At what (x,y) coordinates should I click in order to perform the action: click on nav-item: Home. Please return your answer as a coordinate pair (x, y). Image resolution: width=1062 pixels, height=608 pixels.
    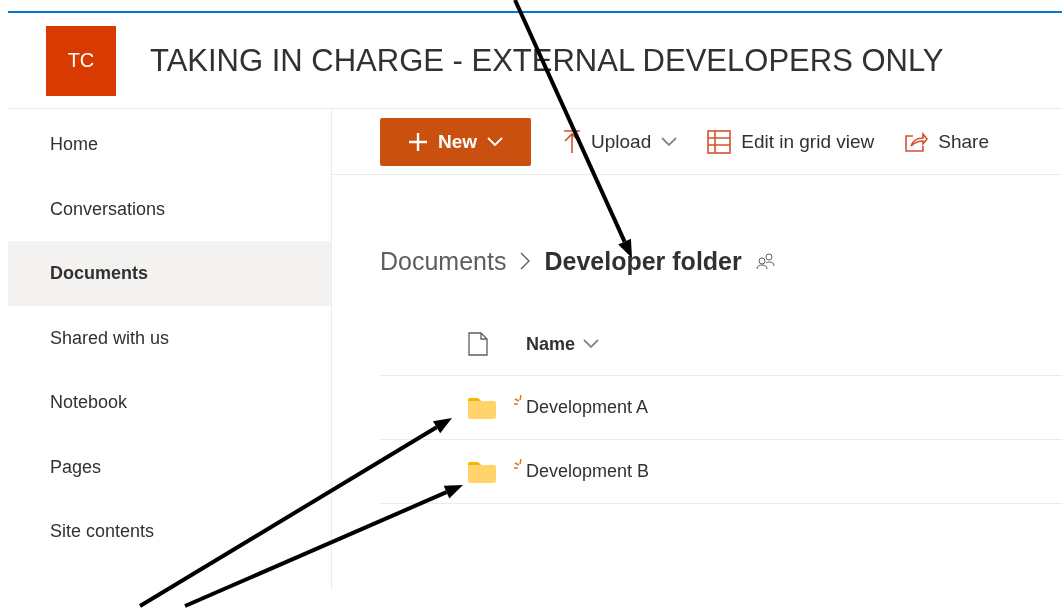
    Looking at the image, I should click on (169, 144).